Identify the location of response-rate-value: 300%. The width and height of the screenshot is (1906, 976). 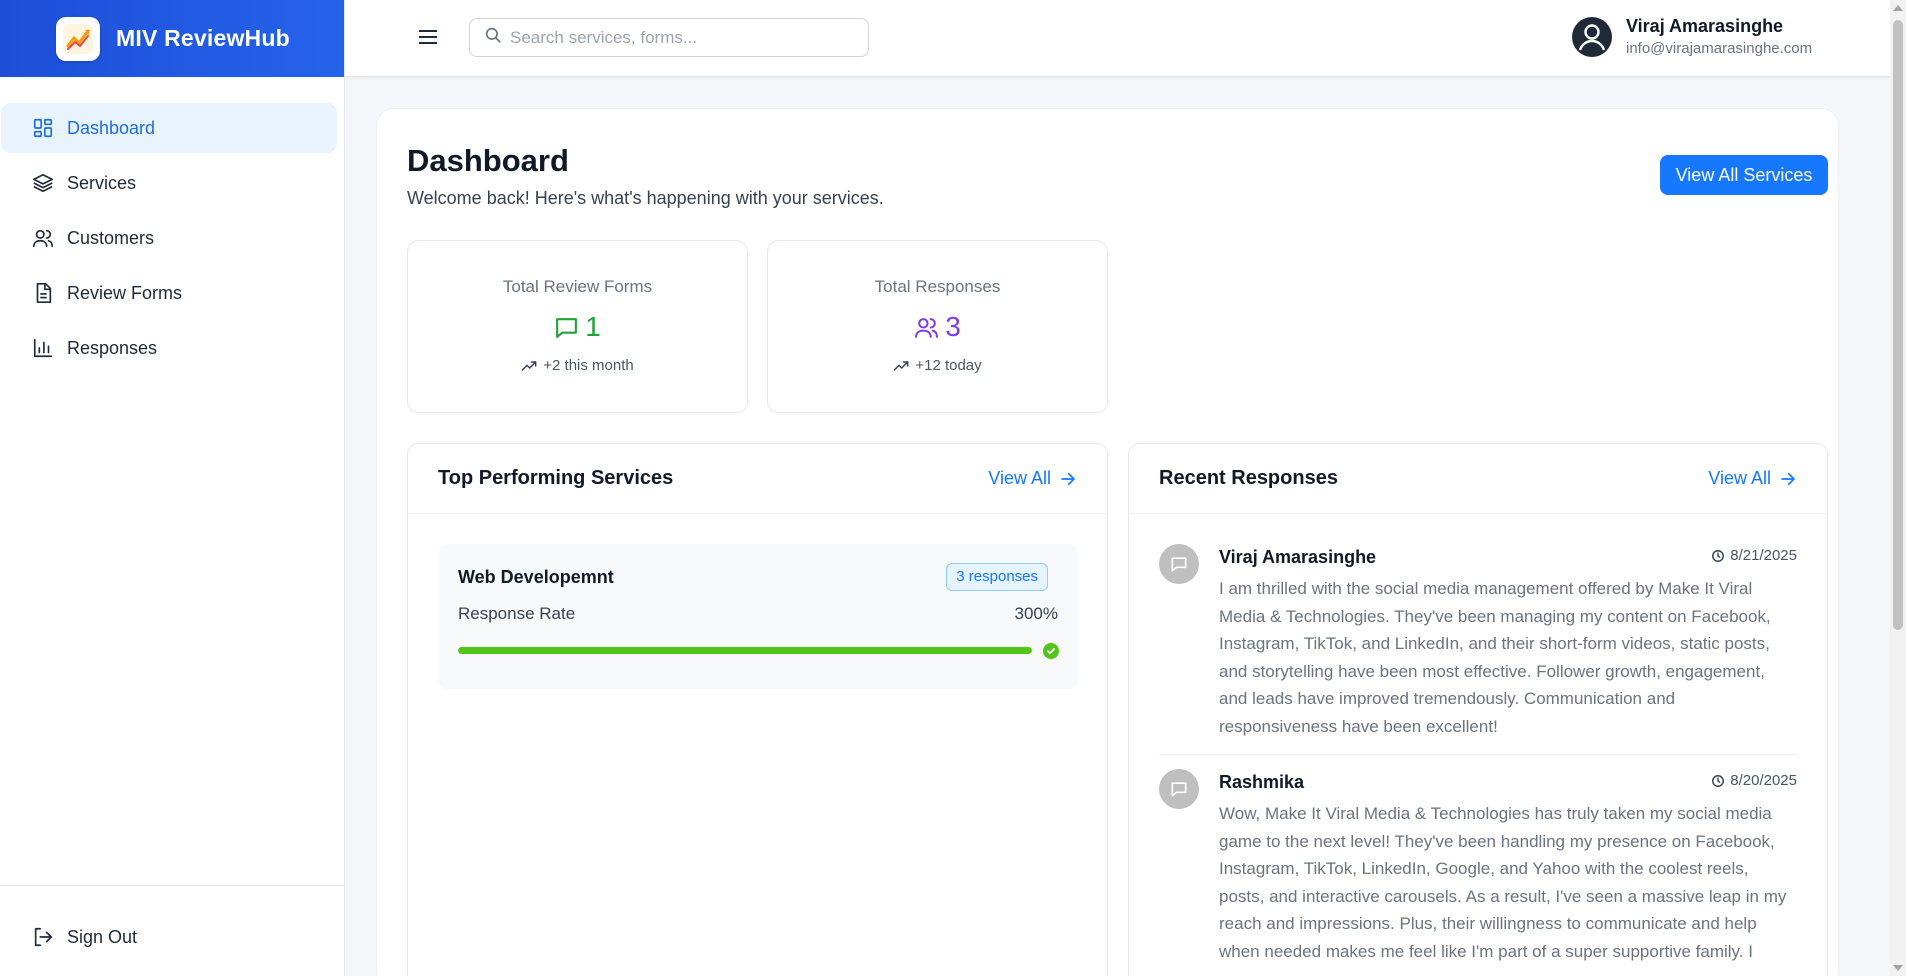
(1036, 613).